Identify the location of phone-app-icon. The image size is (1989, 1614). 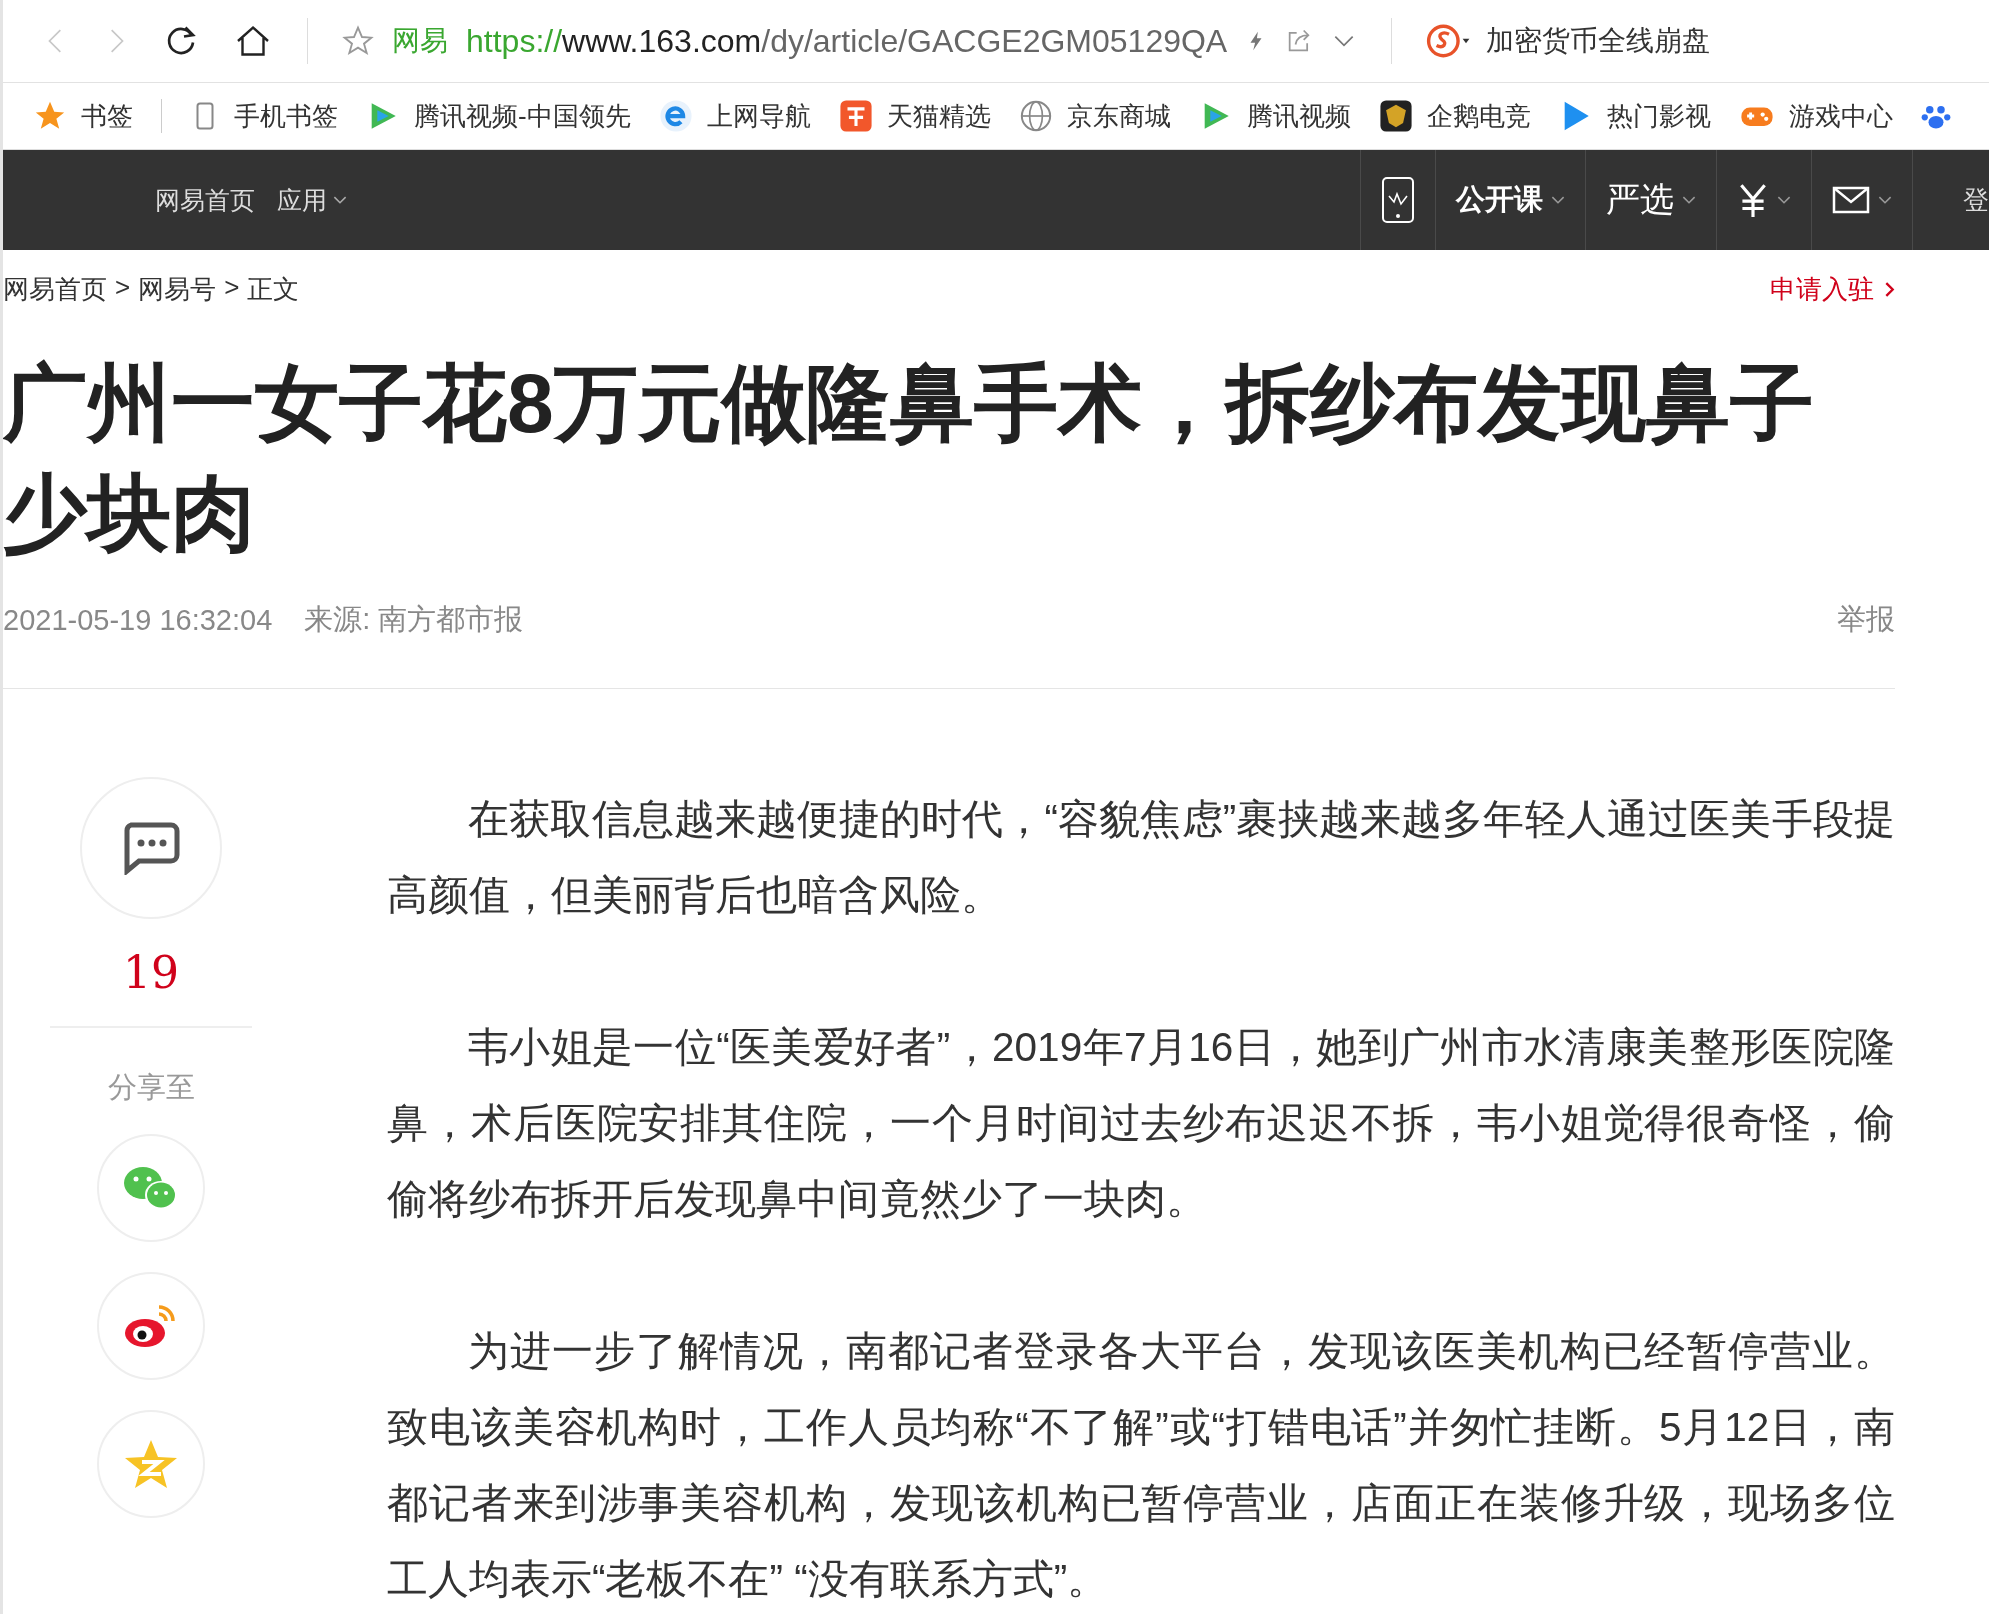
(1398, 200).